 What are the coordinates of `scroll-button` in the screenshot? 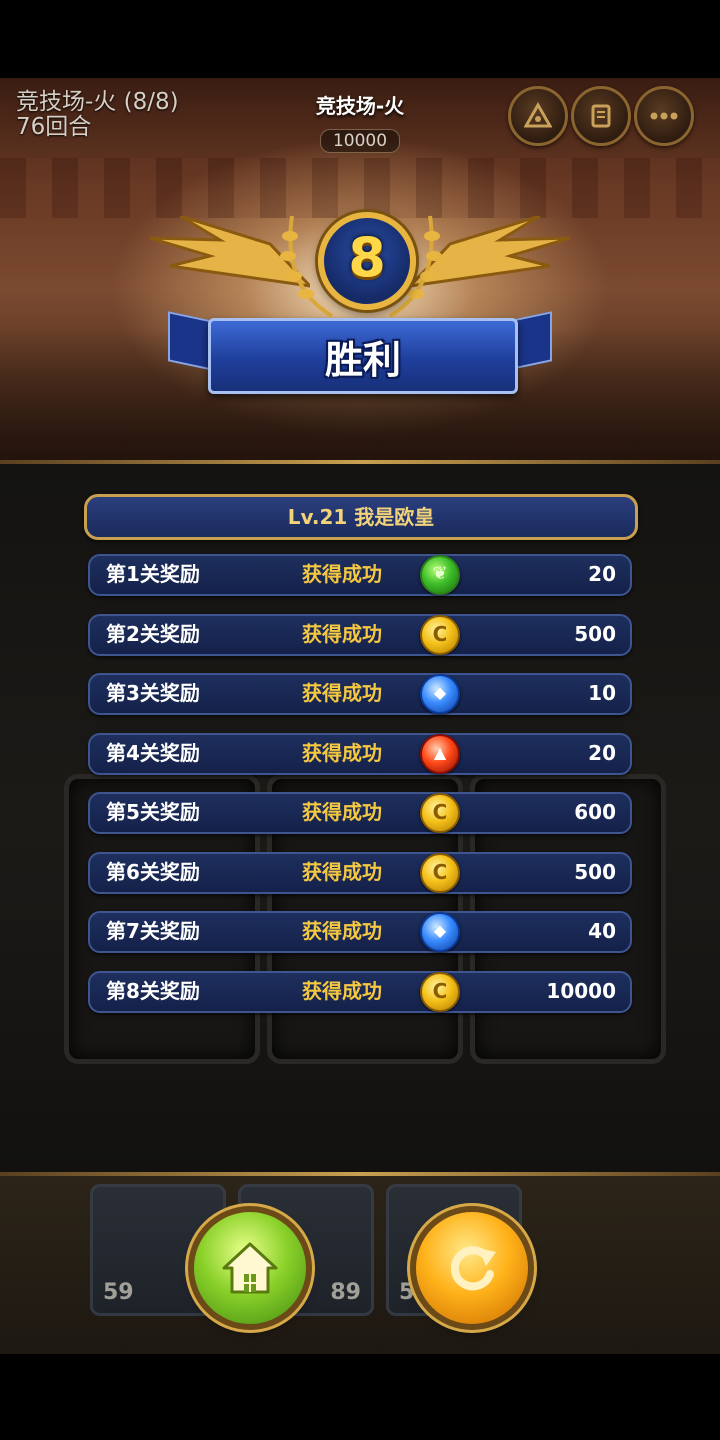 It's located at (601, 116).